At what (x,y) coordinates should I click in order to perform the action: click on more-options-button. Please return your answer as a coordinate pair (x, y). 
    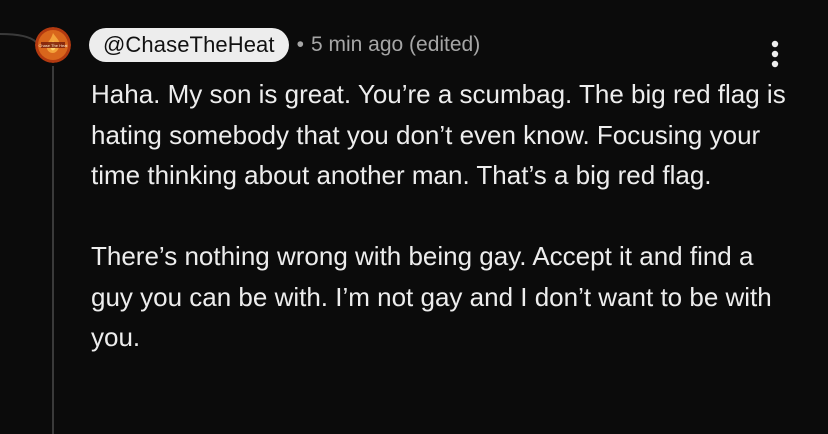
    Looking at the image, I should click on (775, 54).